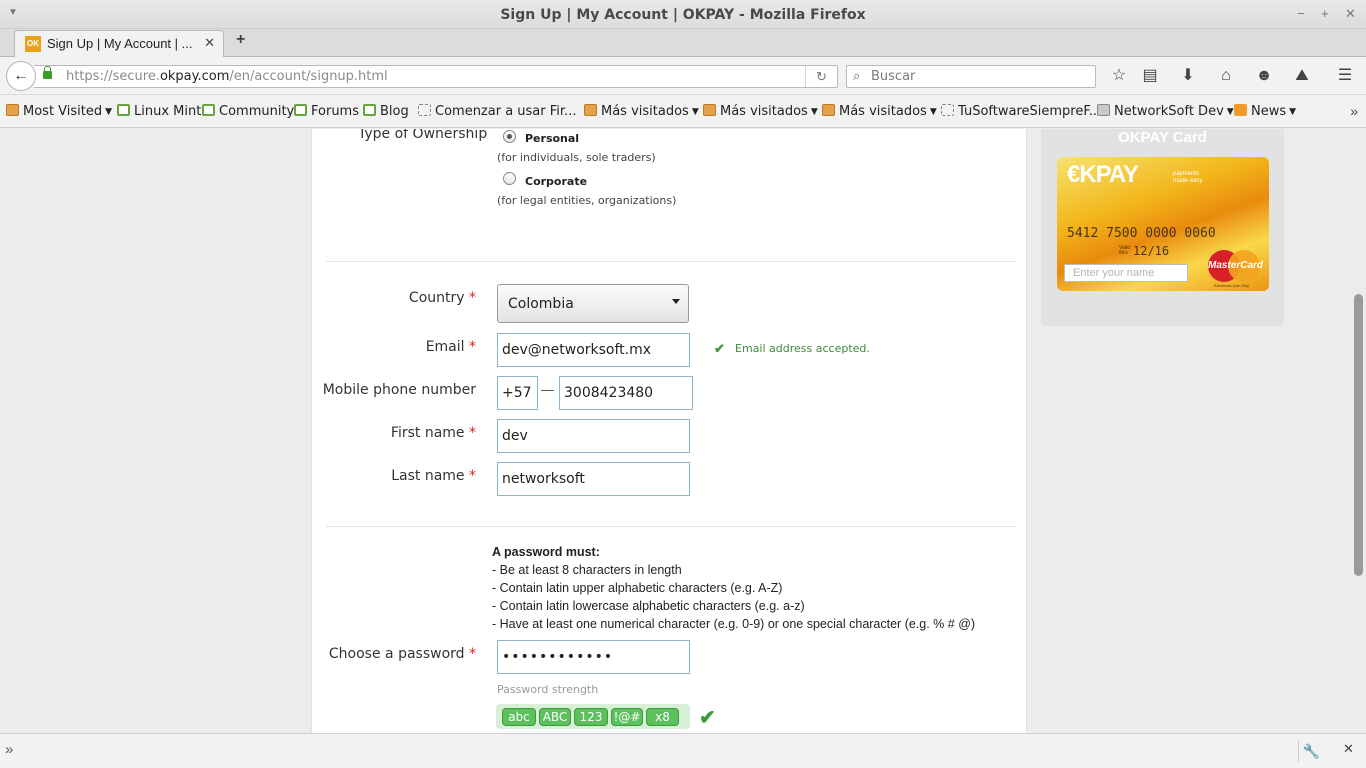 The width and height of the screenshot is (1366, 768). I want to click on bookmark-mas-visitados-3: Más visitados ▼, so click(879, 111).